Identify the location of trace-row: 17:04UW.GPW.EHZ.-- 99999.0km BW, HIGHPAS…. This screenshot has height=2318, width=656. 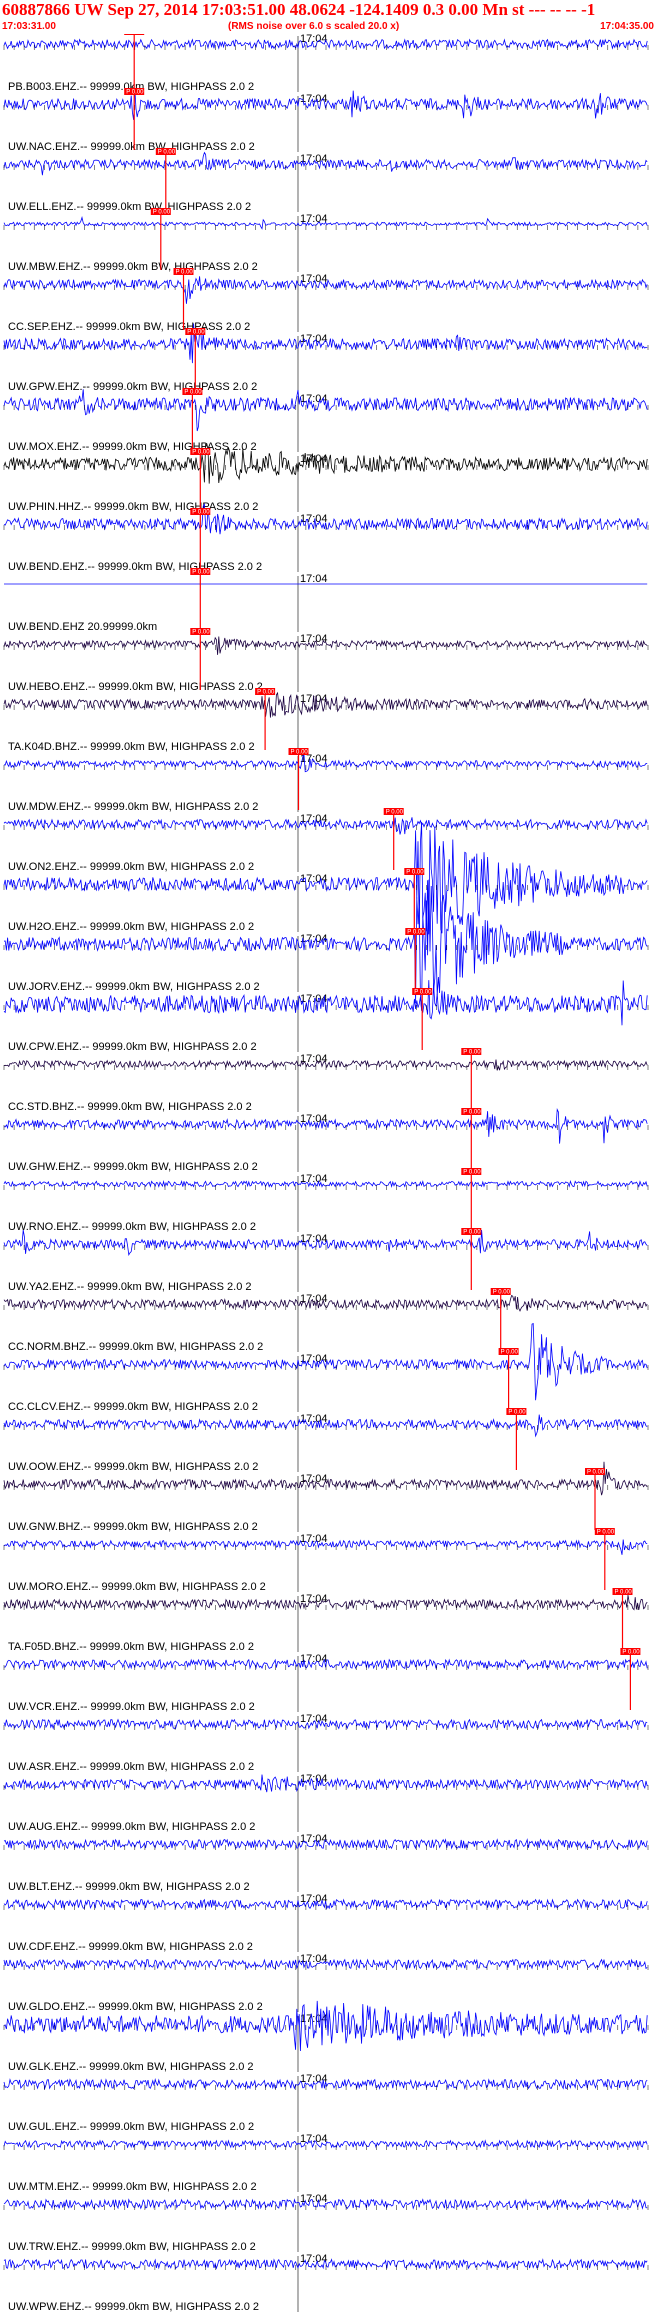
(326, 358).